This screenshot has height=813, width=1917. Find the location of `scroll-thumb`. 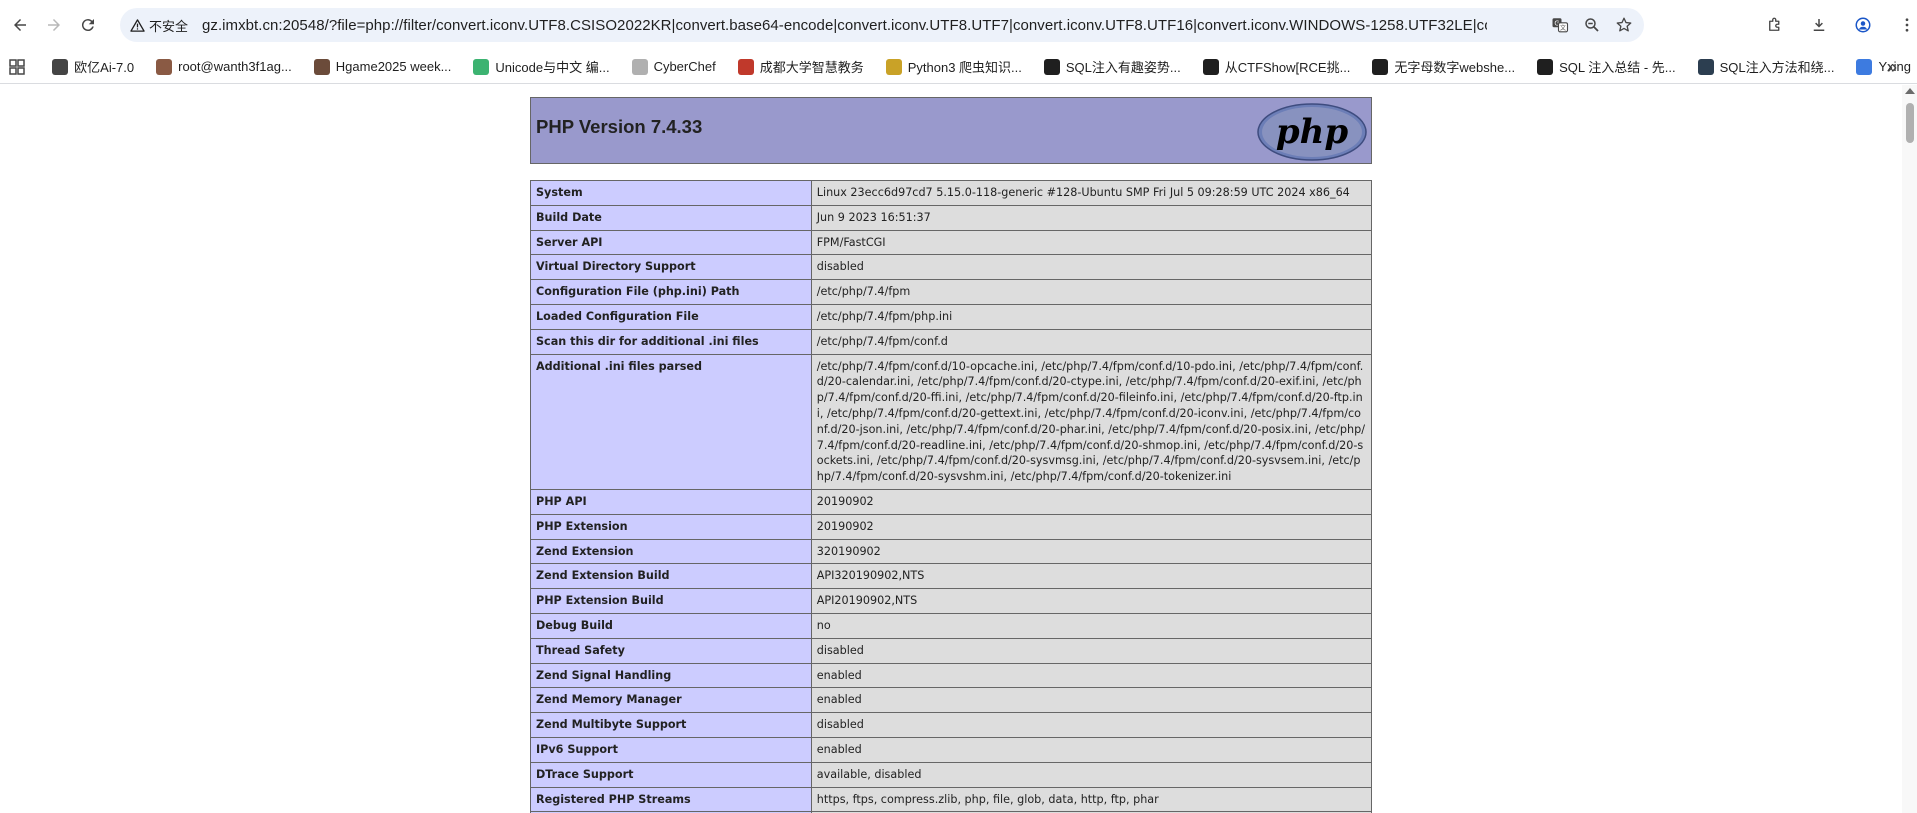

scroll-thumb is located at coordinates (1910, 123).